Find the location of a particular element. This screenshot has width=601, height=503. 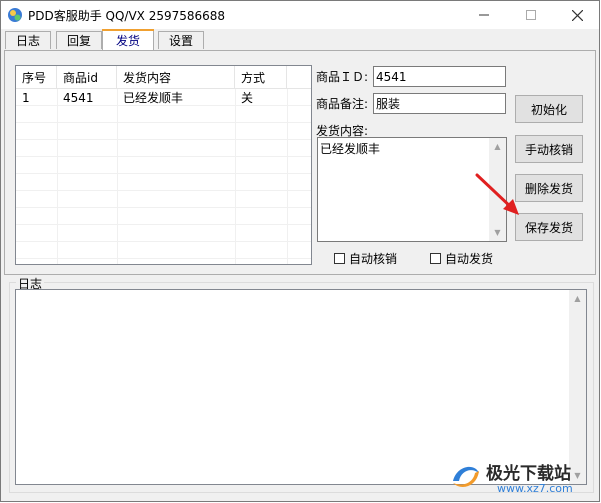

watermark-logo: 极光下载站 www.xz7.com is located at coordinates (521, 478).